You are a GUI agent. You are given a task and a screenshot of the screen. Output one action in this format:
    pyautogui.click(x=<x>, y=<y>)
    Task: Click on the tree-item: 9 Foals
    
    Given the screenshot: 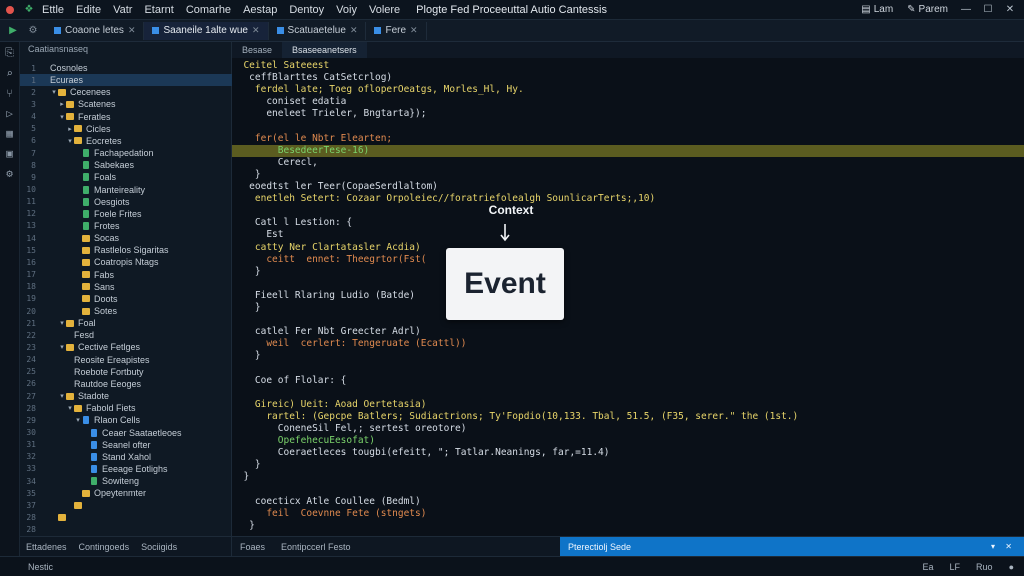 What is the action you would take?
    pyautogui.click(x=126, y=177)
    